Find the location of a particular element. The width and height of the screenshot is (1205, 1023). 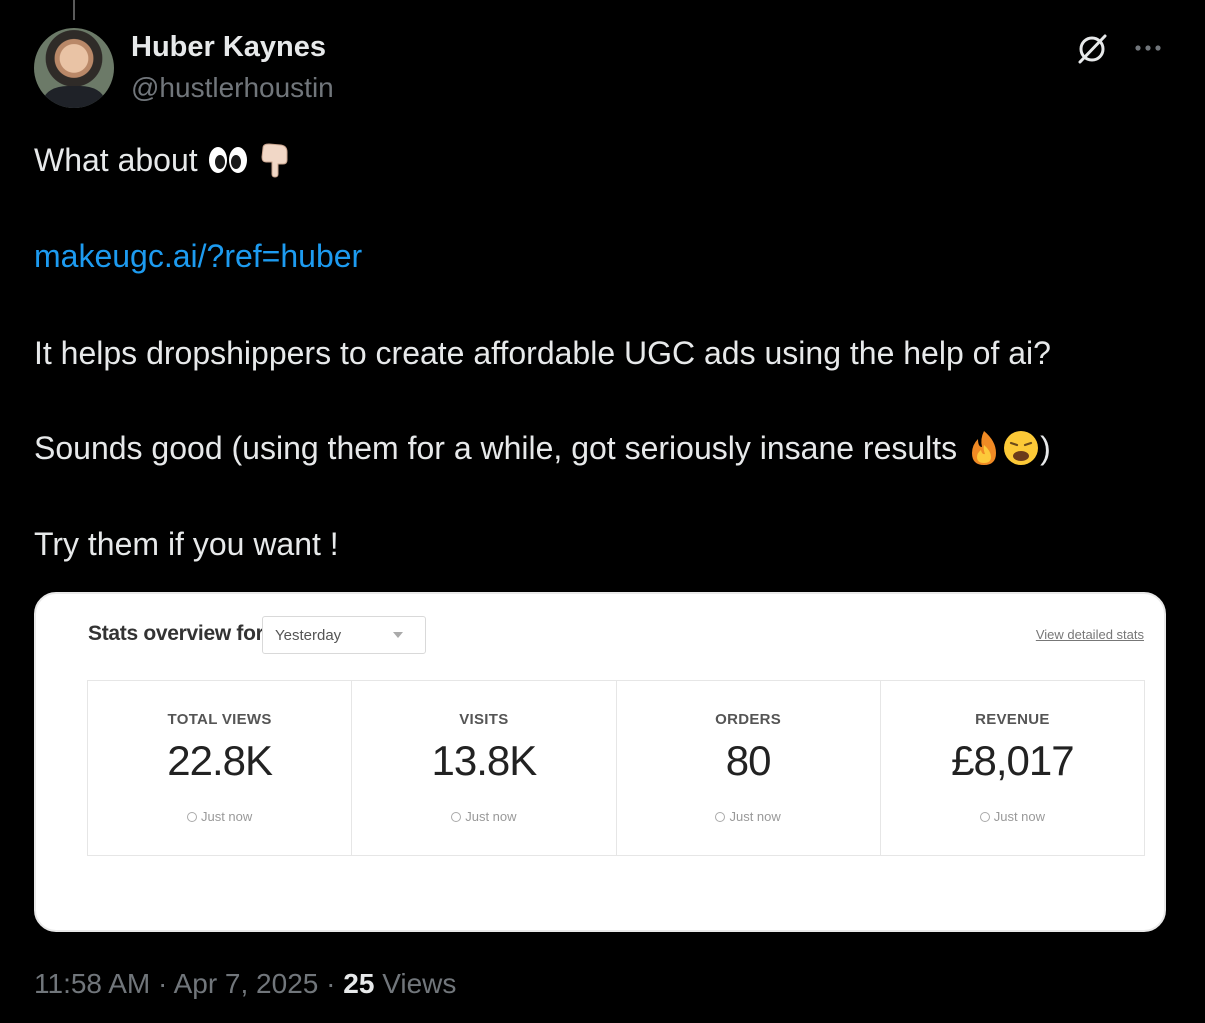

stat-revenue: REVENUE £8,017 Just now is located at coordinates (1012, 768).